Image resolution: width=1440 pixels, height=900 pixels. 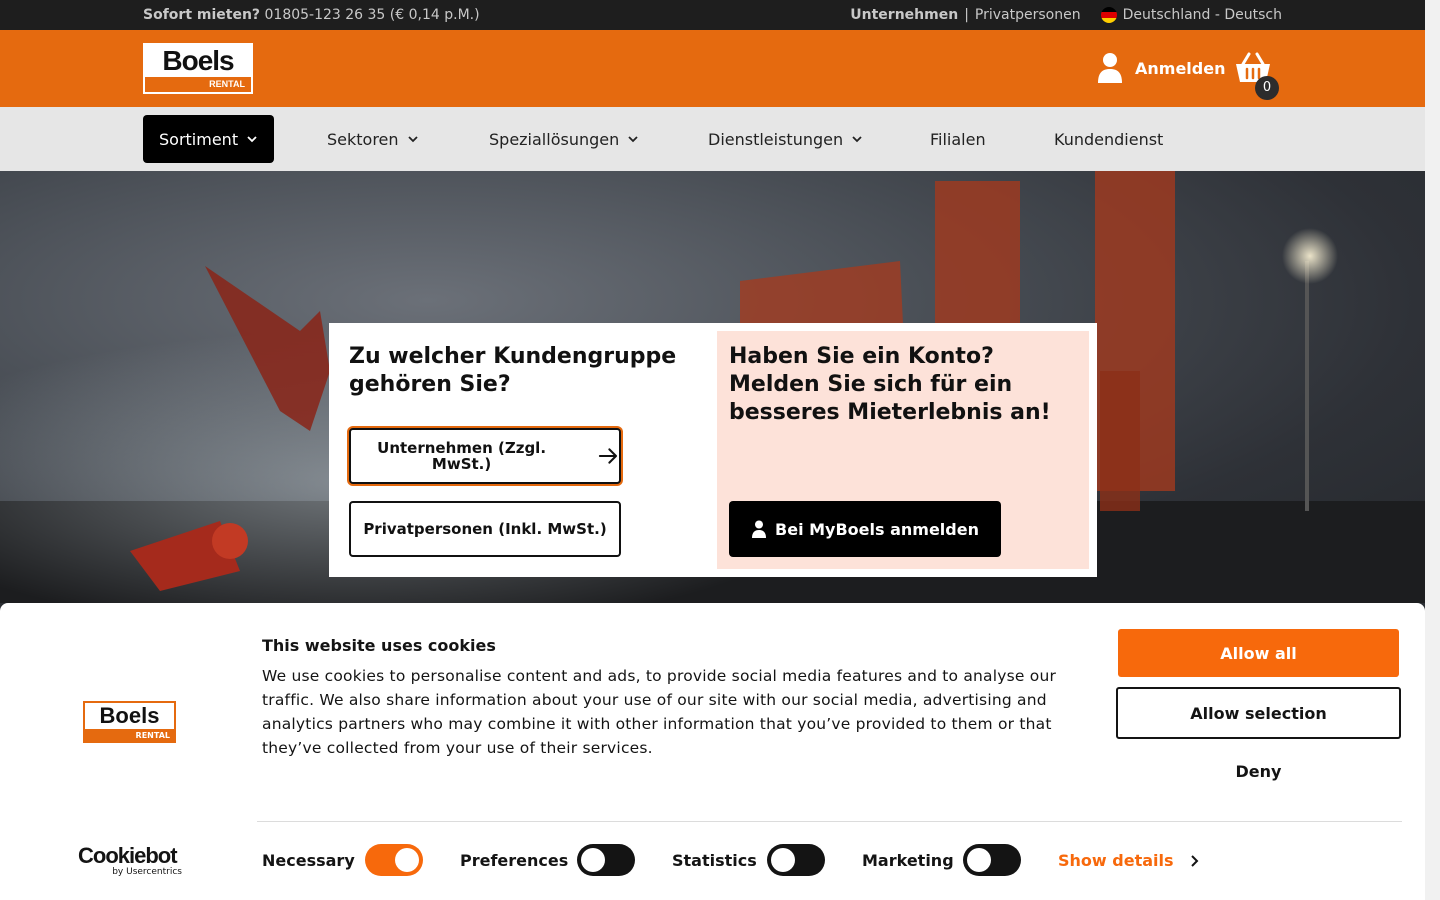 What do you see at coordinates (904, 15) in the screenshot?
I see `business-link: Unternehmen` at bounding box center [904, 15].